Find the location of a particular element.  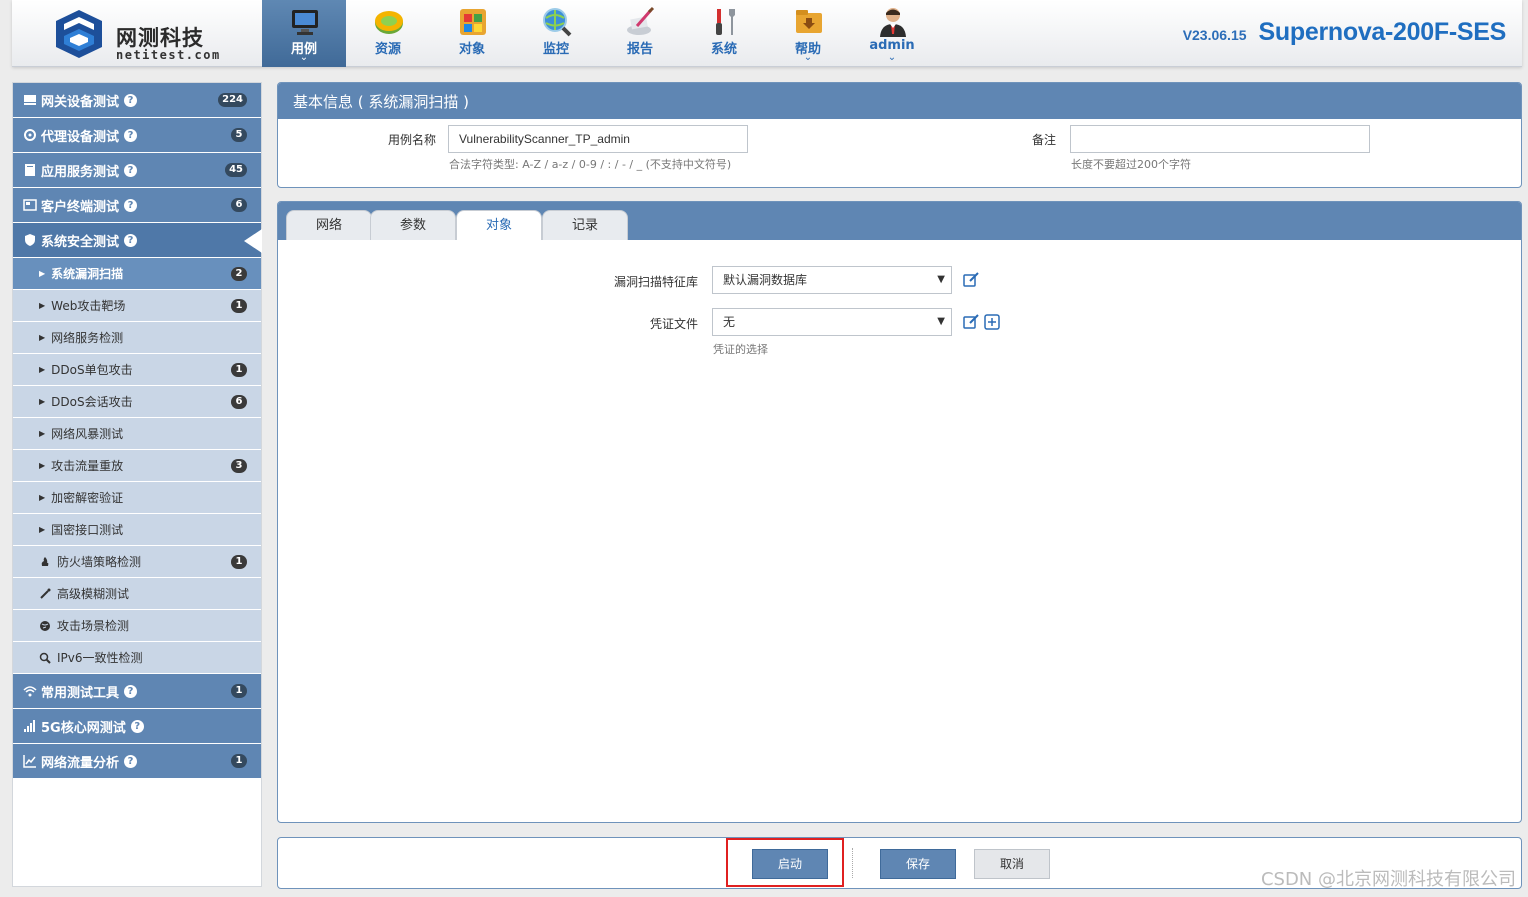

sidebar-section-label: 常用测试工具 is located at coordinates (80, 693).